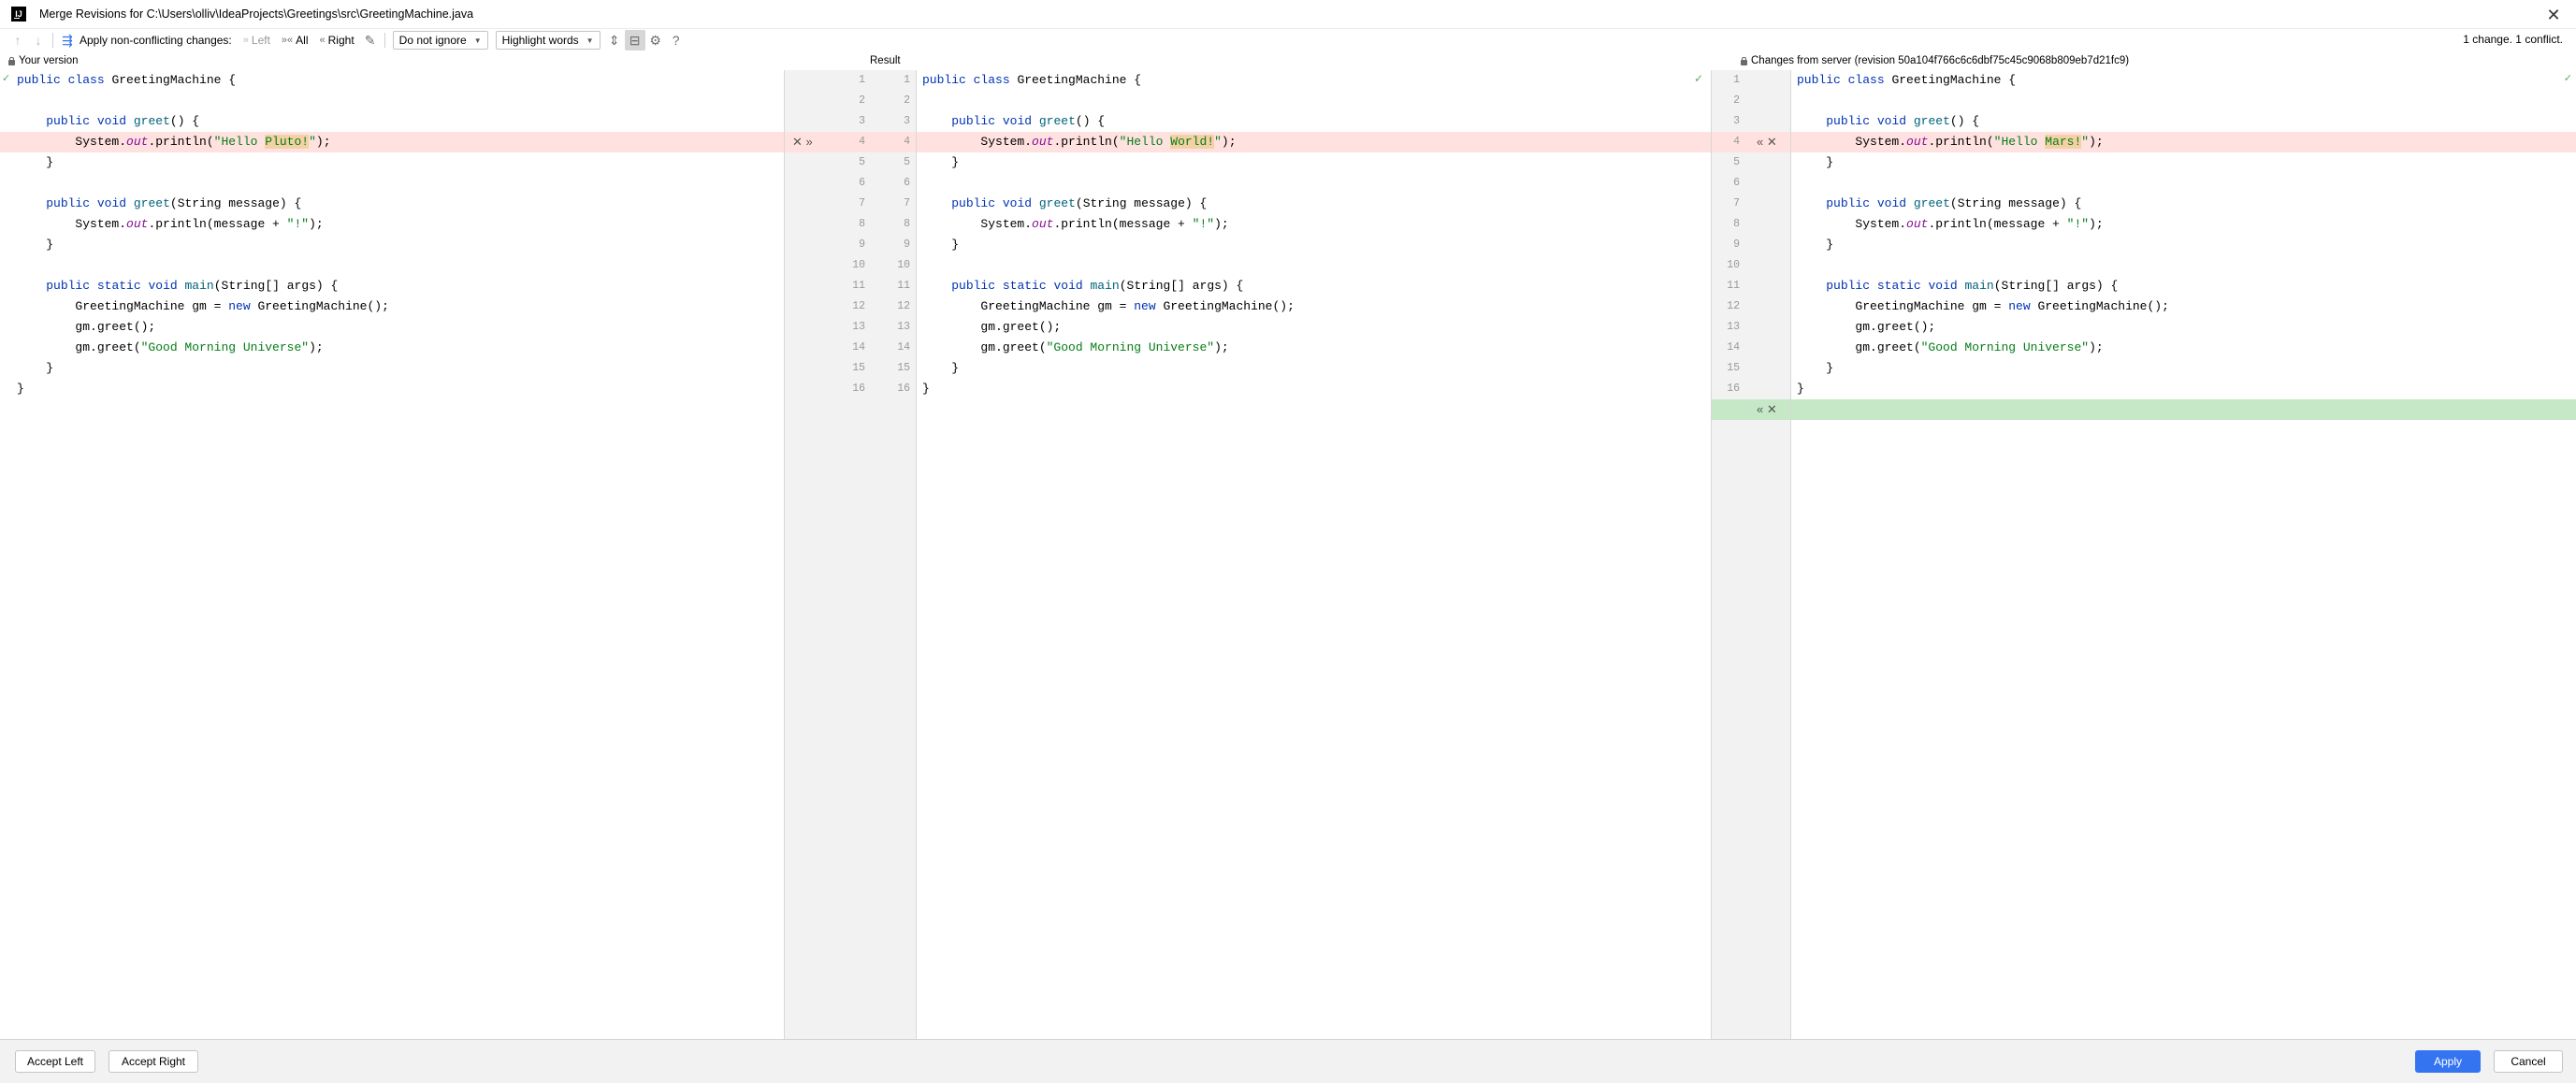  I want to click on collapse-unchanged-icon: ⇕, so click(614, 40).